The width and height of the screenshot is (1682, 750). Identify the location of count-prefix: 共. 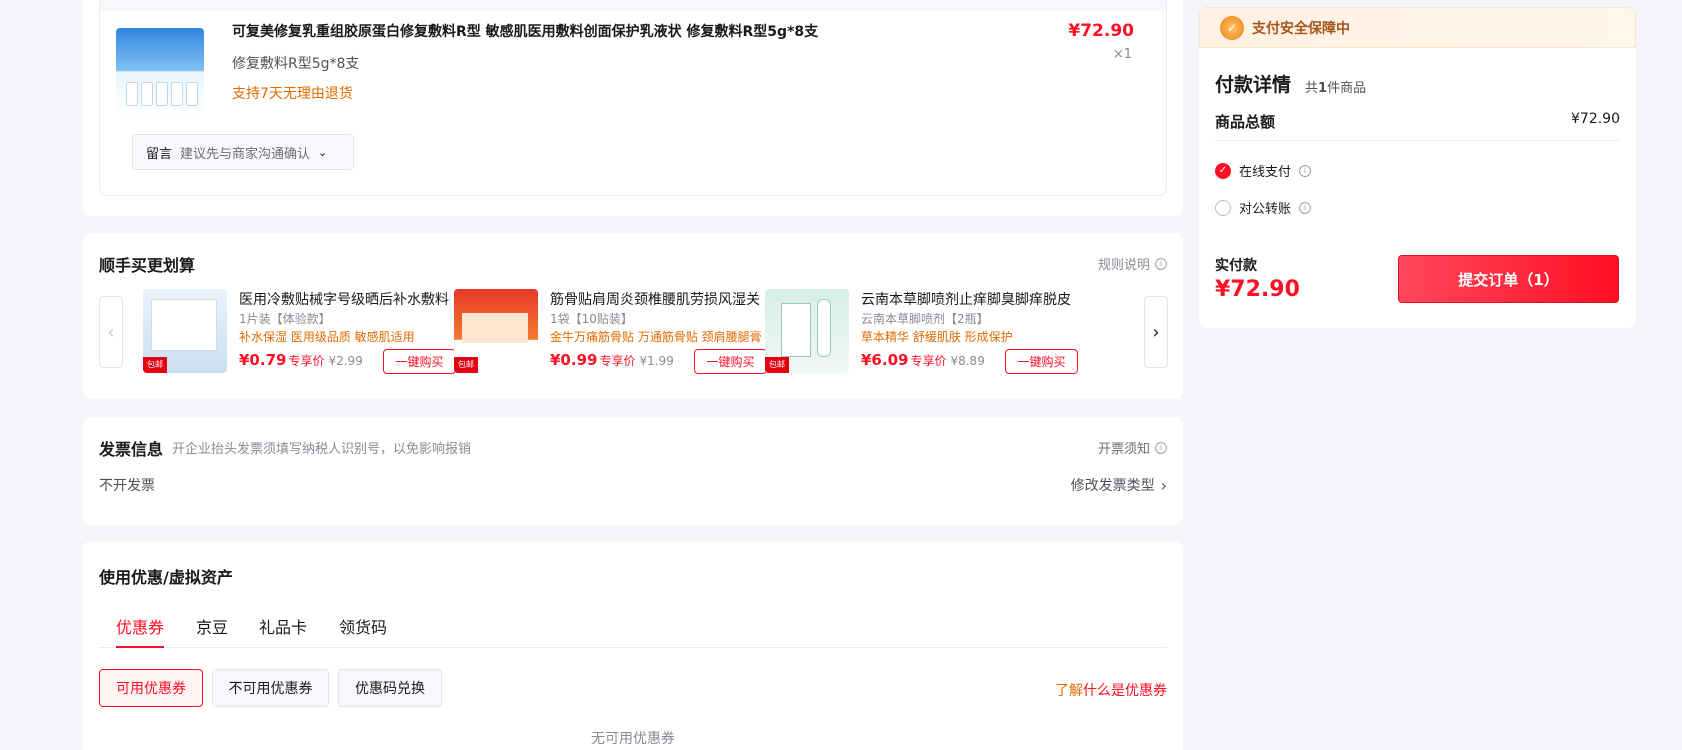
(1312, 88).